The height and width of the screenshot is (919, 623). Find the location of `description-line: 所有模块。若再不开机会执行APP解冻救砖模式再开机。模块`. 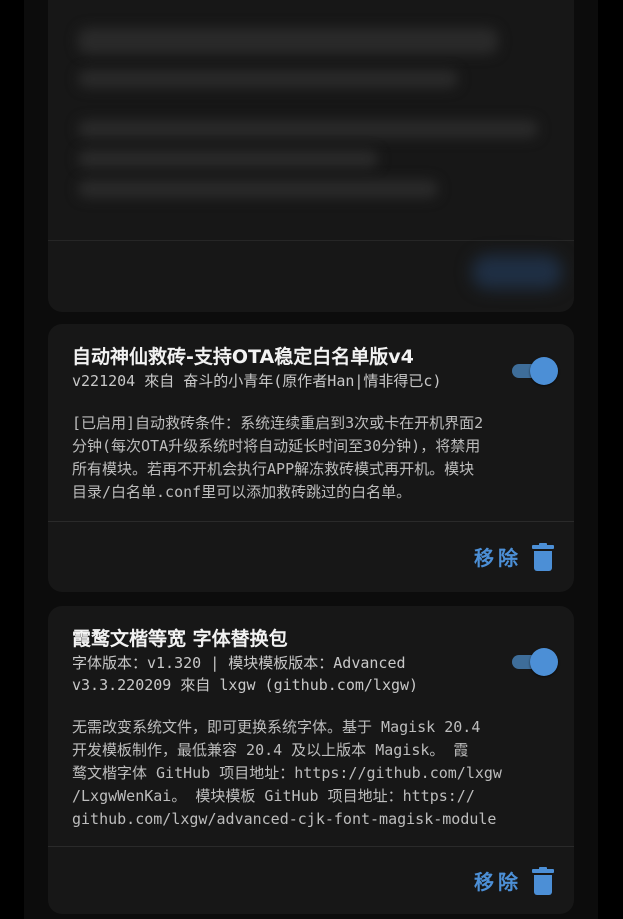

description-line: 所有模块。若再不开机会执行APP解冻救砖模式再开机。模块 is located at coordinates (273, 469).